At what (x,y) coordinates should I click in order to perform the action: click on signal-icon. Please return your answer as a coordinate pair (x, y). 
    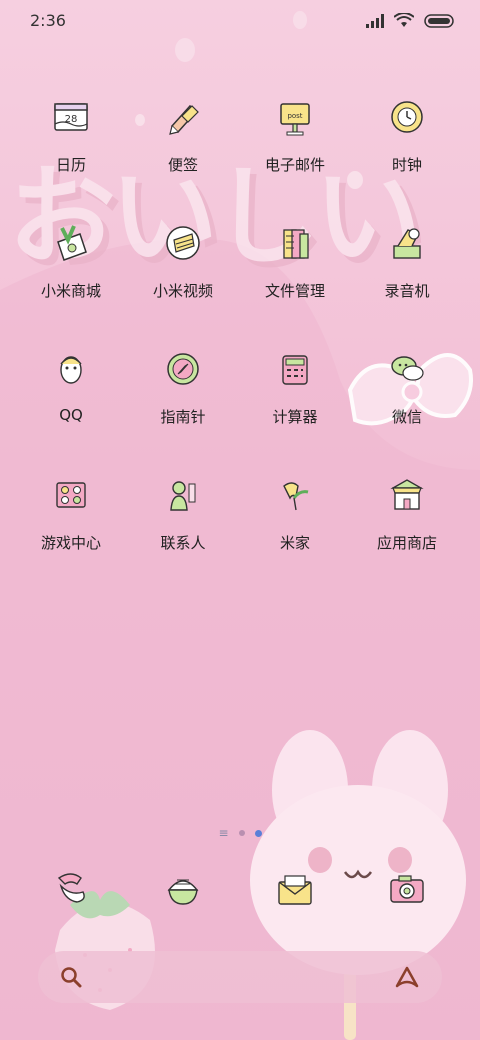
    Looking at the image, I should click on (375, 20).